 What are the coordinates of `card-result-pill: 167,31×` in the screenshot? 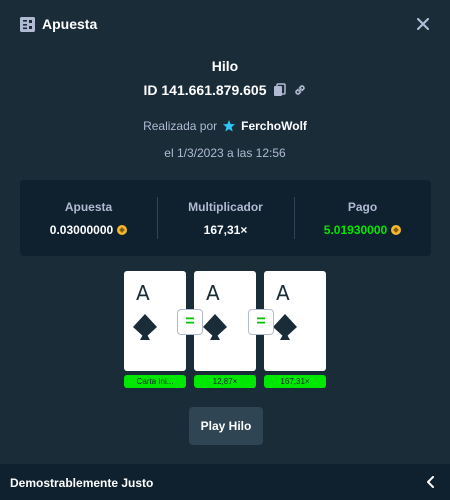 It's located at (295, 381).